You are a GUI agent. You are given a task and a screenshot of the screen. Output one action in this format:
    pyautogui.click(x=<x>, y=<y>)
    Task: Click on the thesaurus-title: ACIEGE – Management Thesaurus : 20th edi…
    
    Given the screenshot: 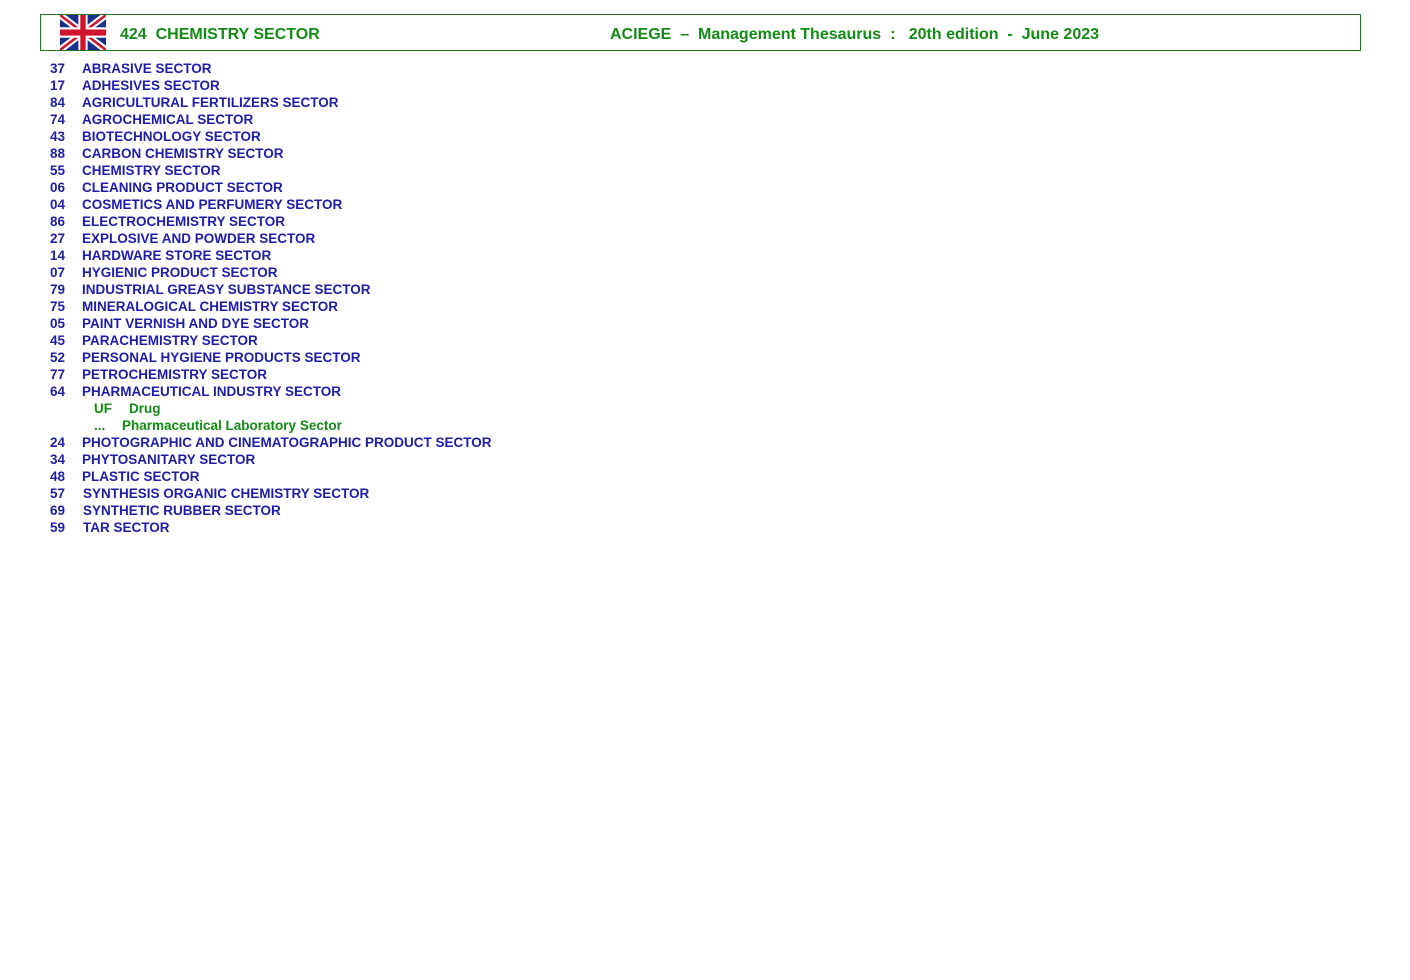 What is the action you would take?
    pyautogui.click(x=855, y=34)
    